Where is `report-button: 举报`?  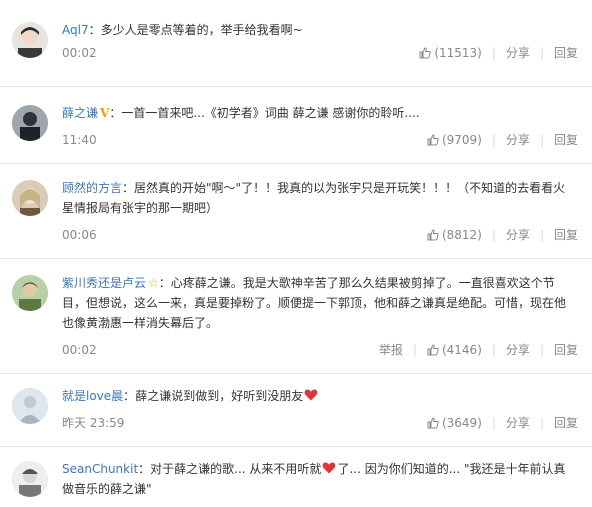
report-button: 举报 is located at coordinates (391, 350).